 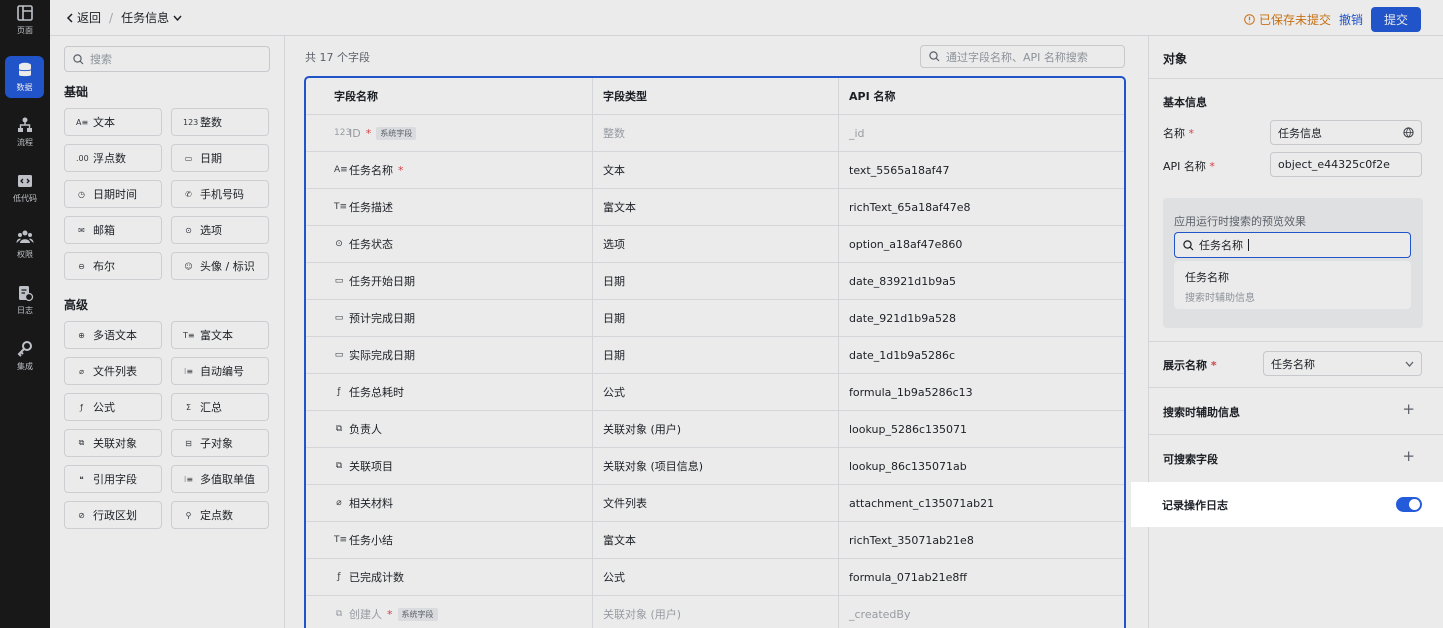 I want to click on table-row: ⧉ 关联项目 关联对象 (项目信息) lookup_86c135071ab, so click(x=715, y=466).